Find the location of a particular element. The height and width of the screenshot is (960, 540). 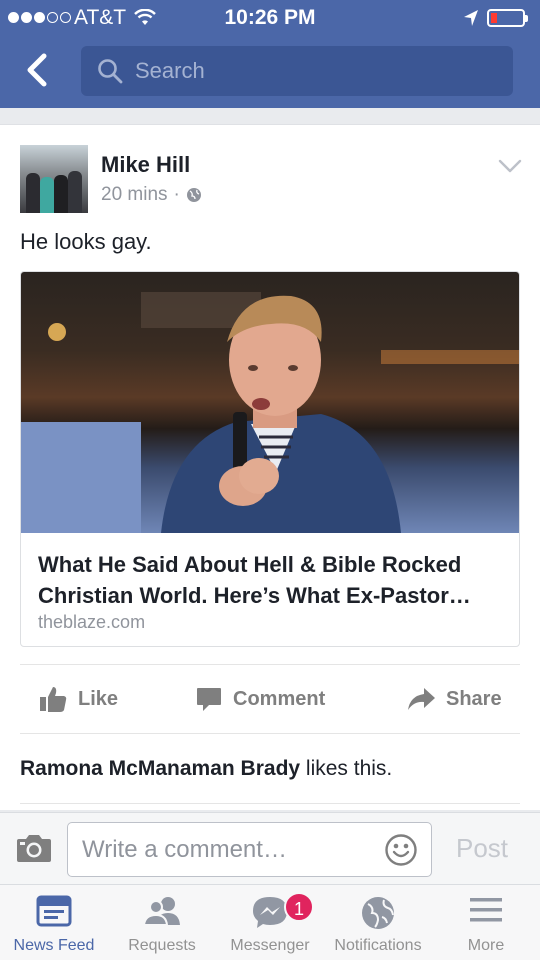

like-button: Like is located at coordinates (78, 699).